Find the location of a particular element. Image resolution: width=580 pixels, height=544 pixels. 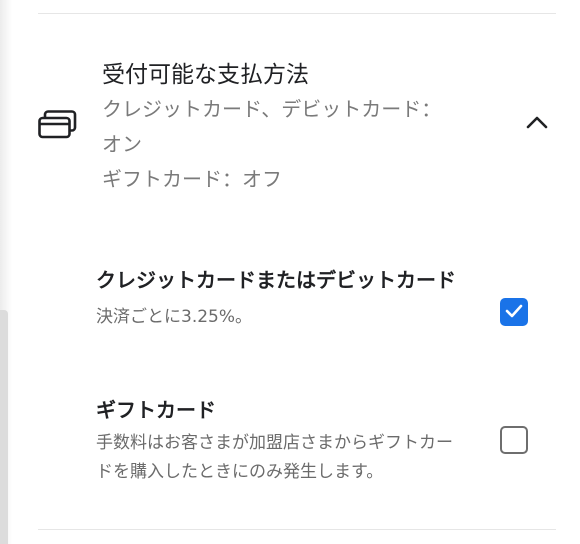

section-summary: クレジットカード、デビットカード： オン ギフトカード：オフ is located at coordinates (292, 144).